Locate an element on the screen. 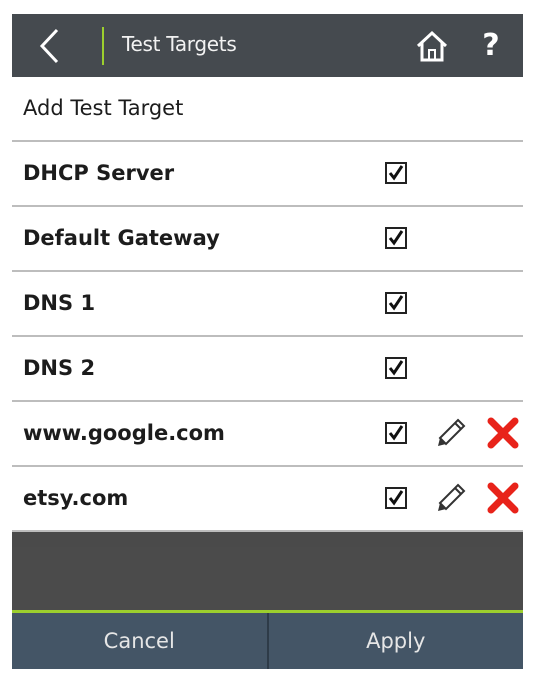  add-test-target-label: Add Test Target is located at coordinates (103, 108).